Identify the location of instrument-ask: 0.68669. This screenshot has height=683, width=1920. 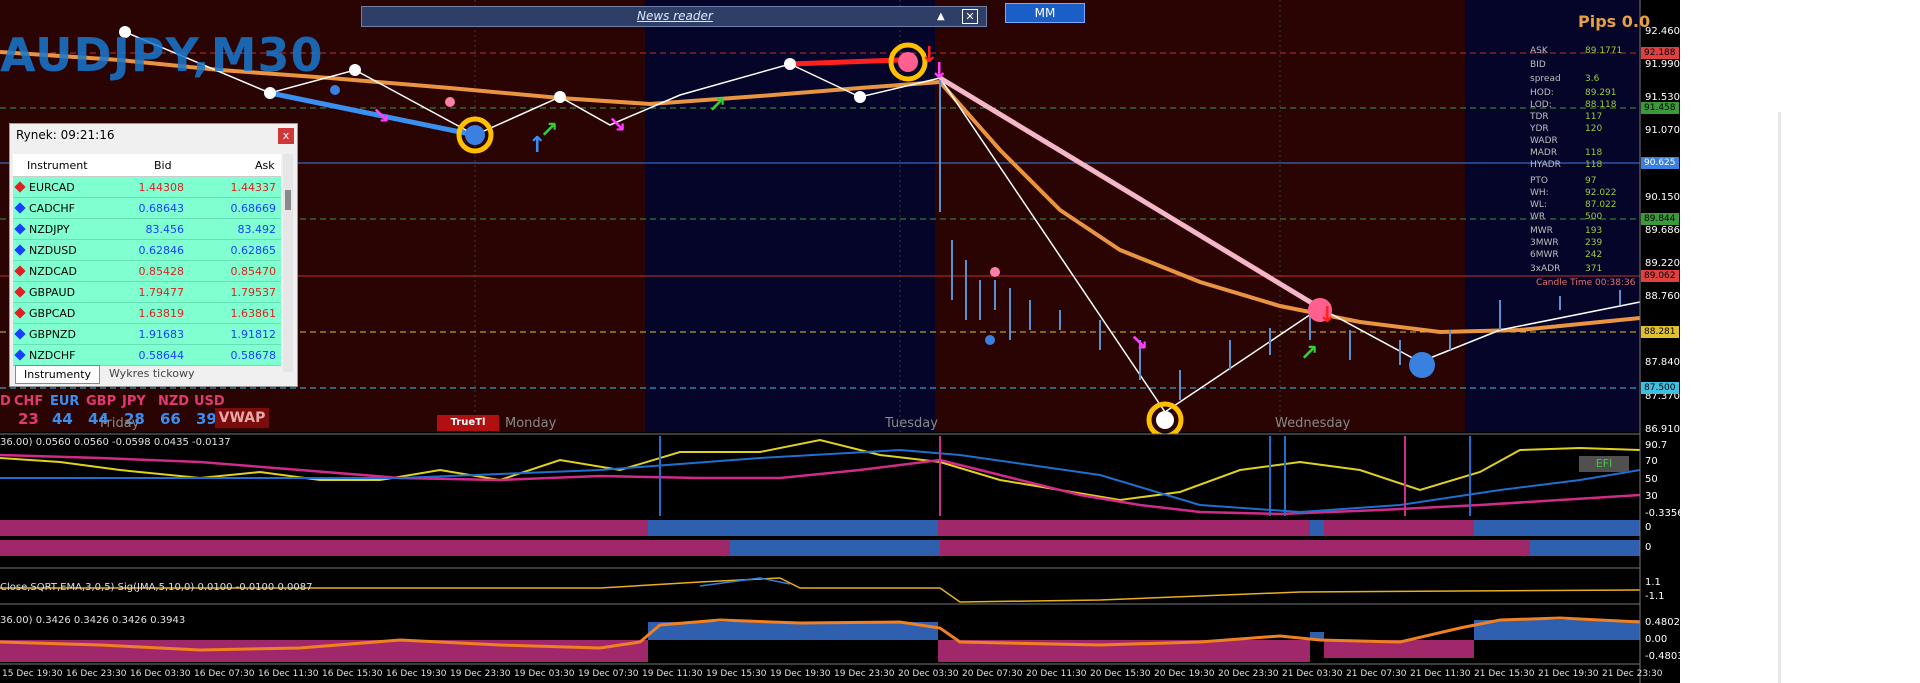
(253, 208).